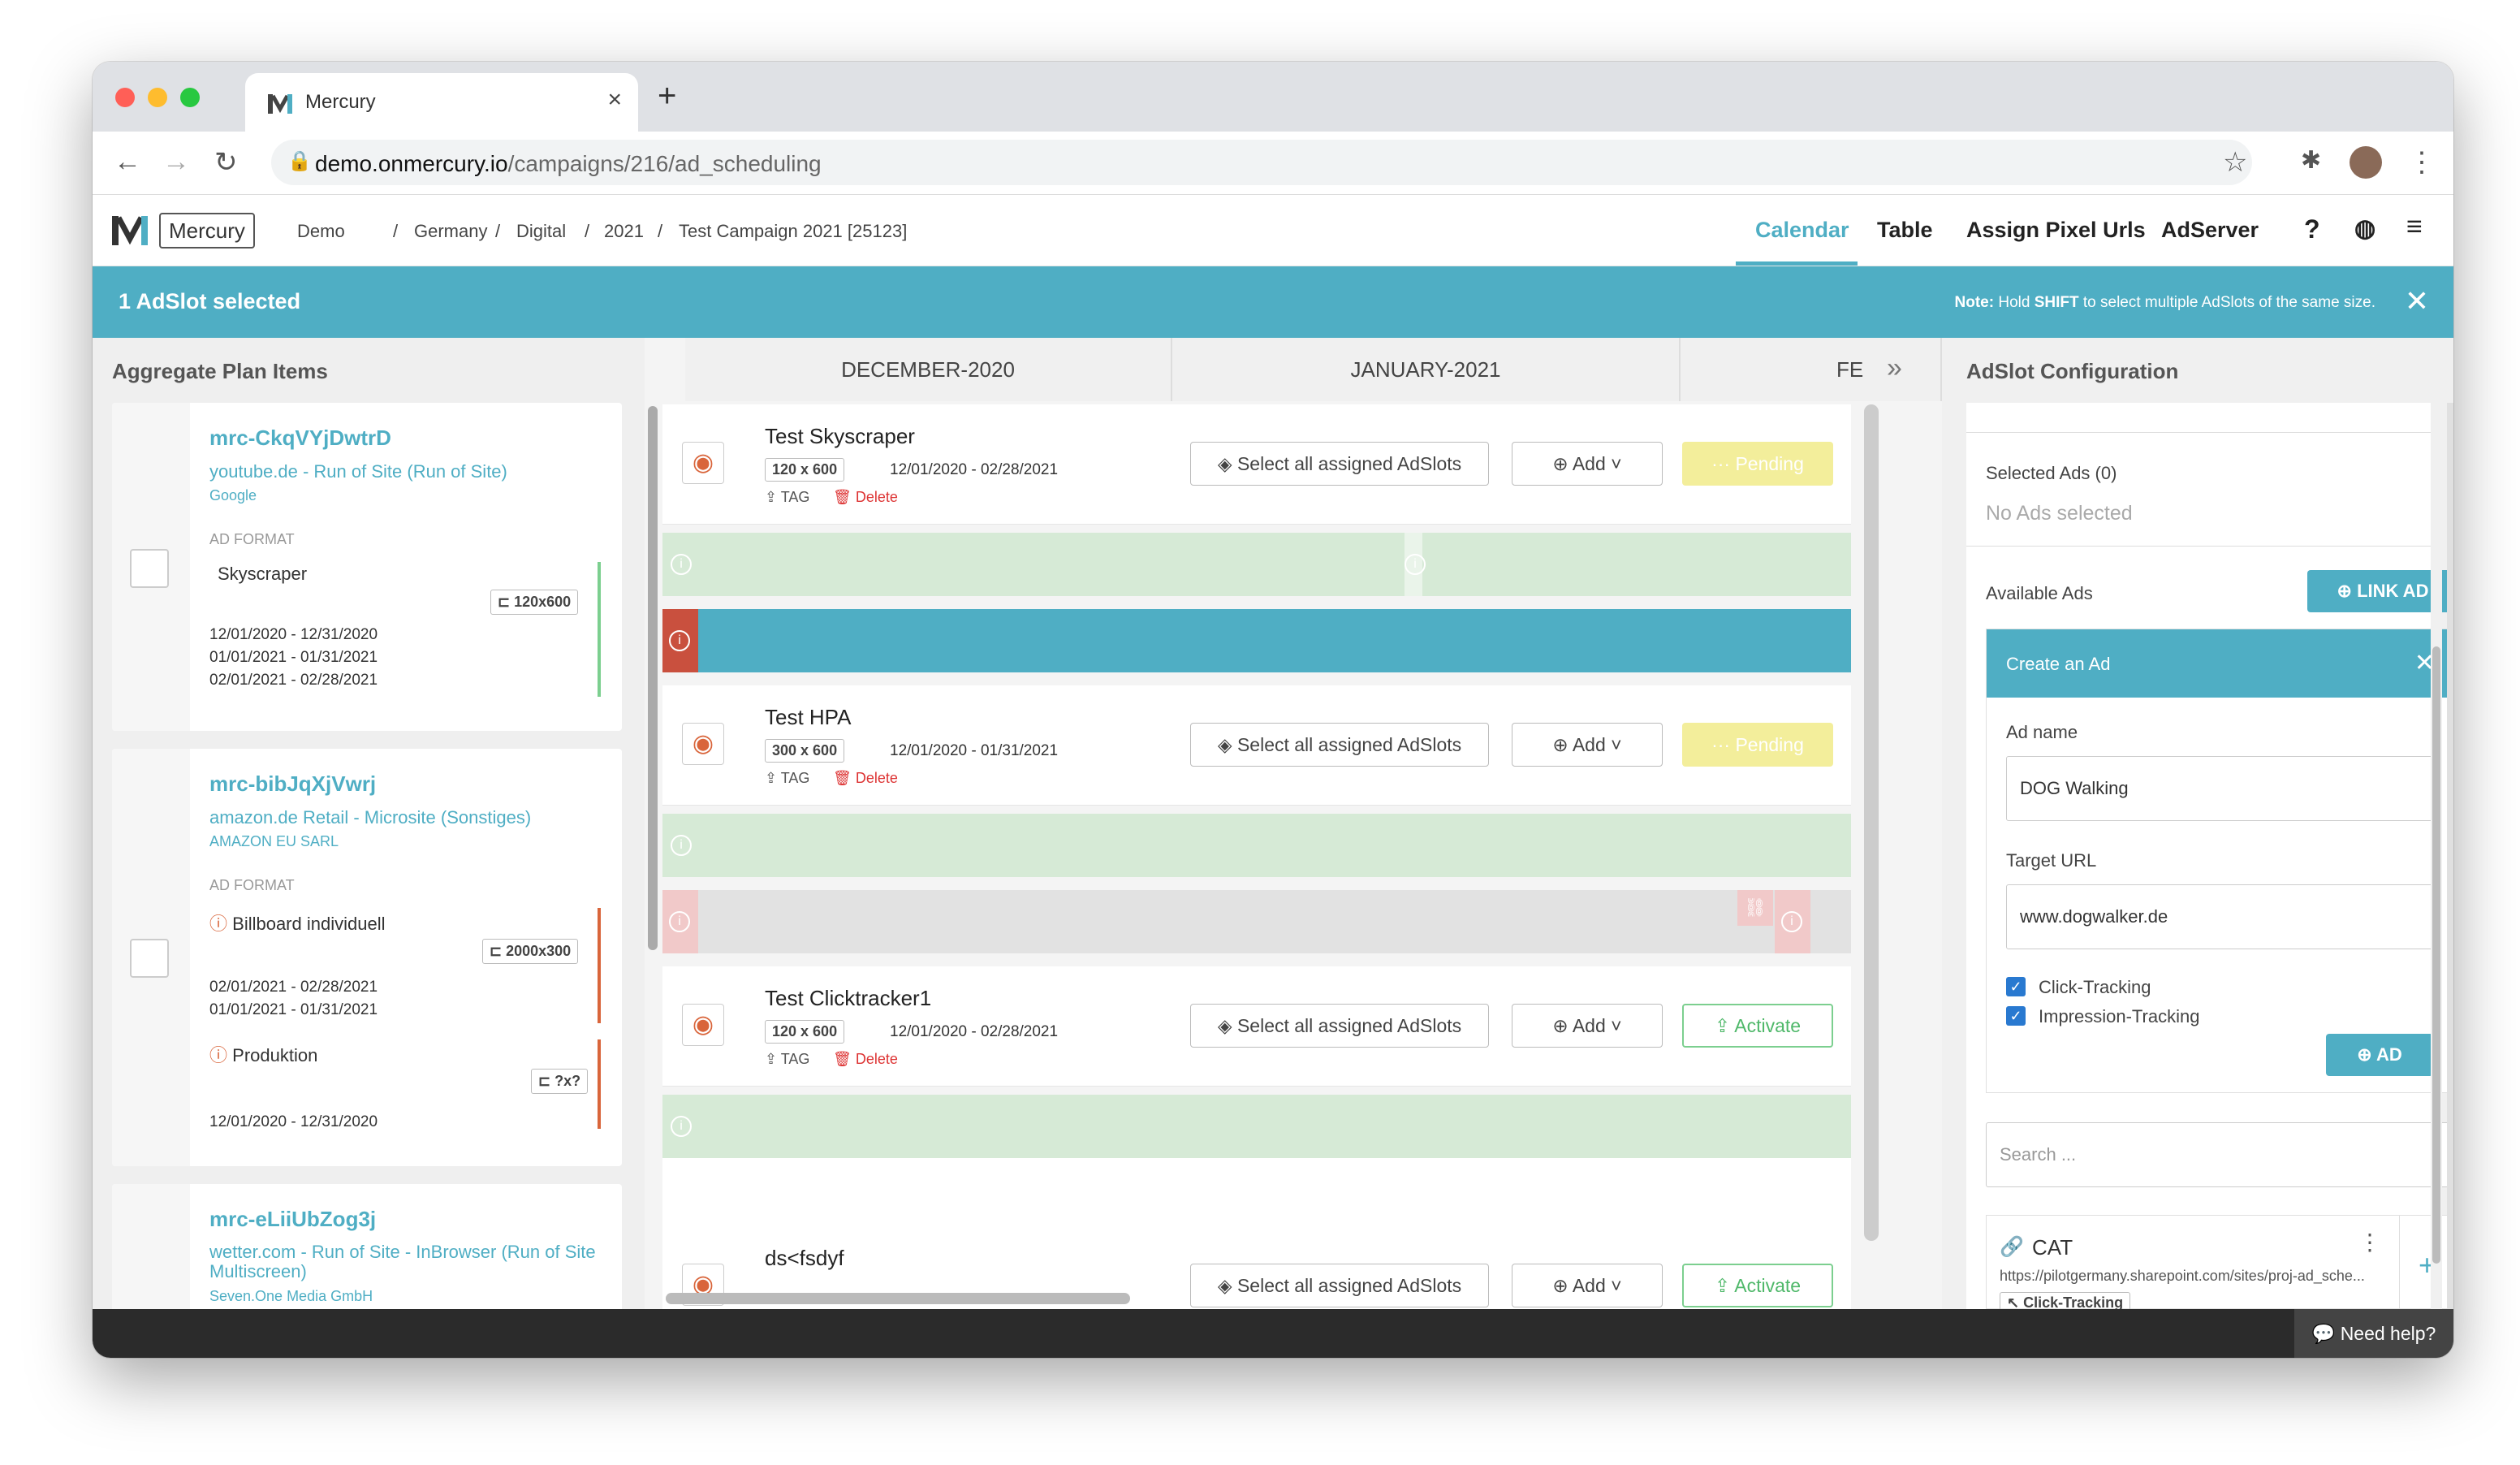 This screenshot has width=2520, height=1465. I want to click on maximize-window-icon, so click(190, 97).